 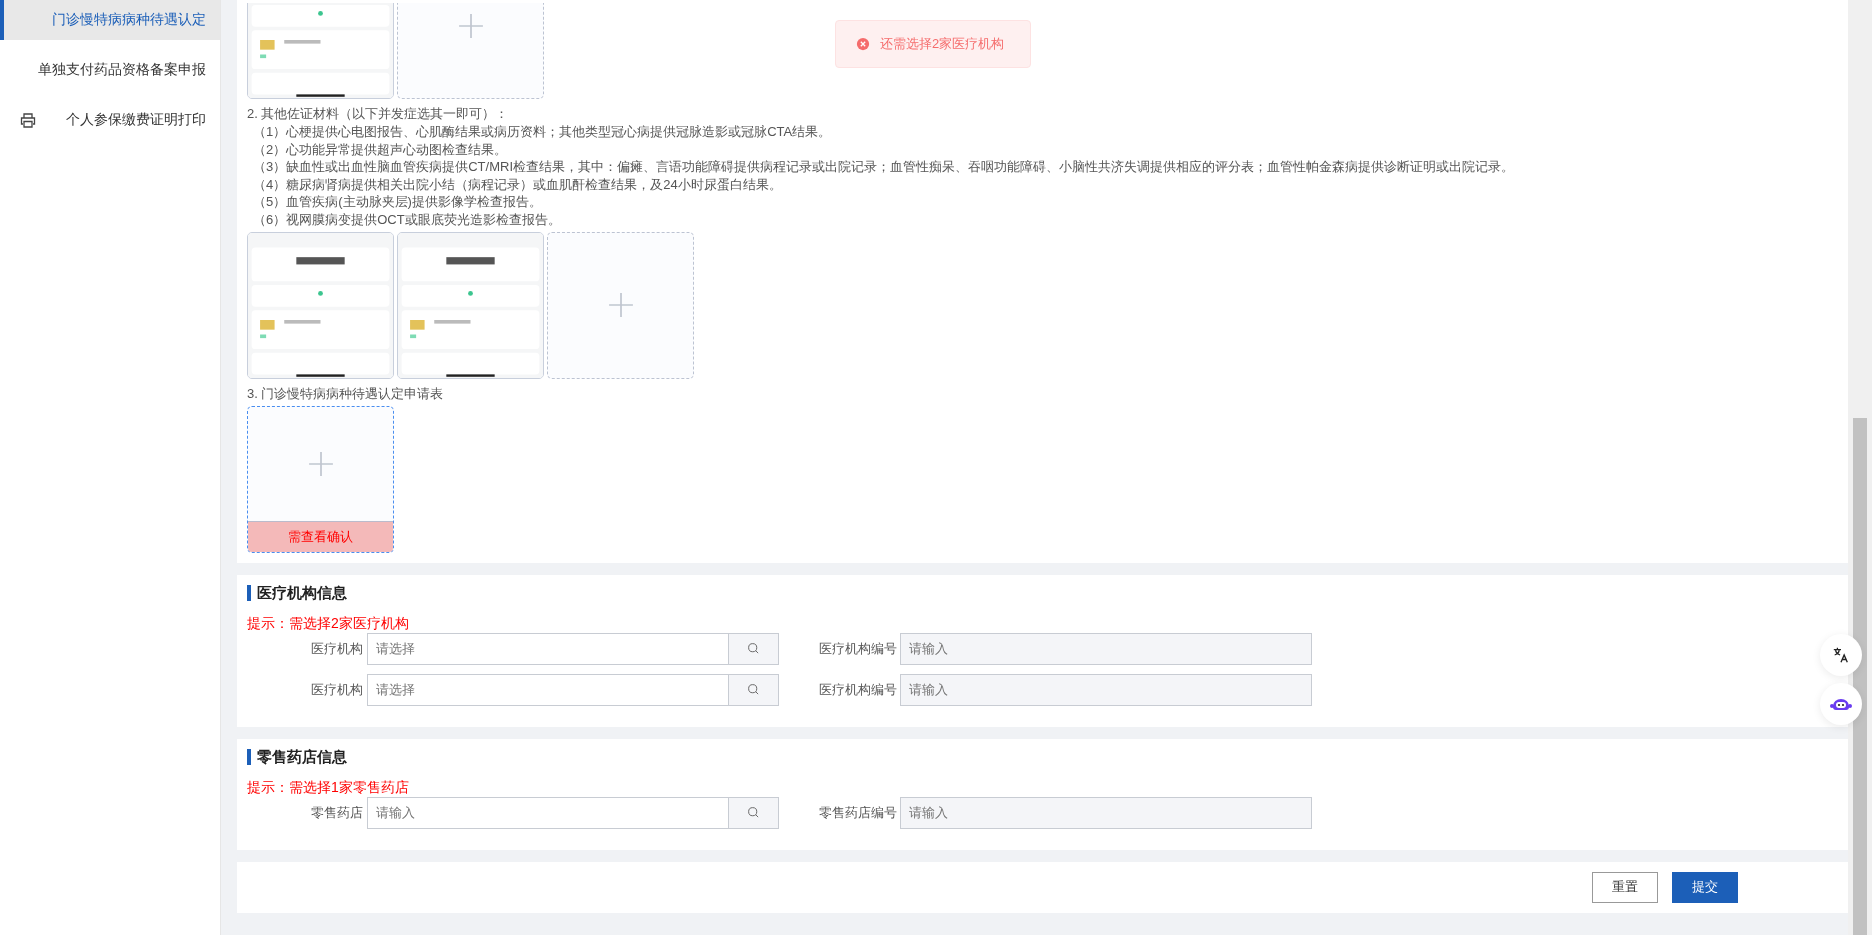 I want to click on toast-message: 还需选择2家医疗机构, so click(x=942, y=44).